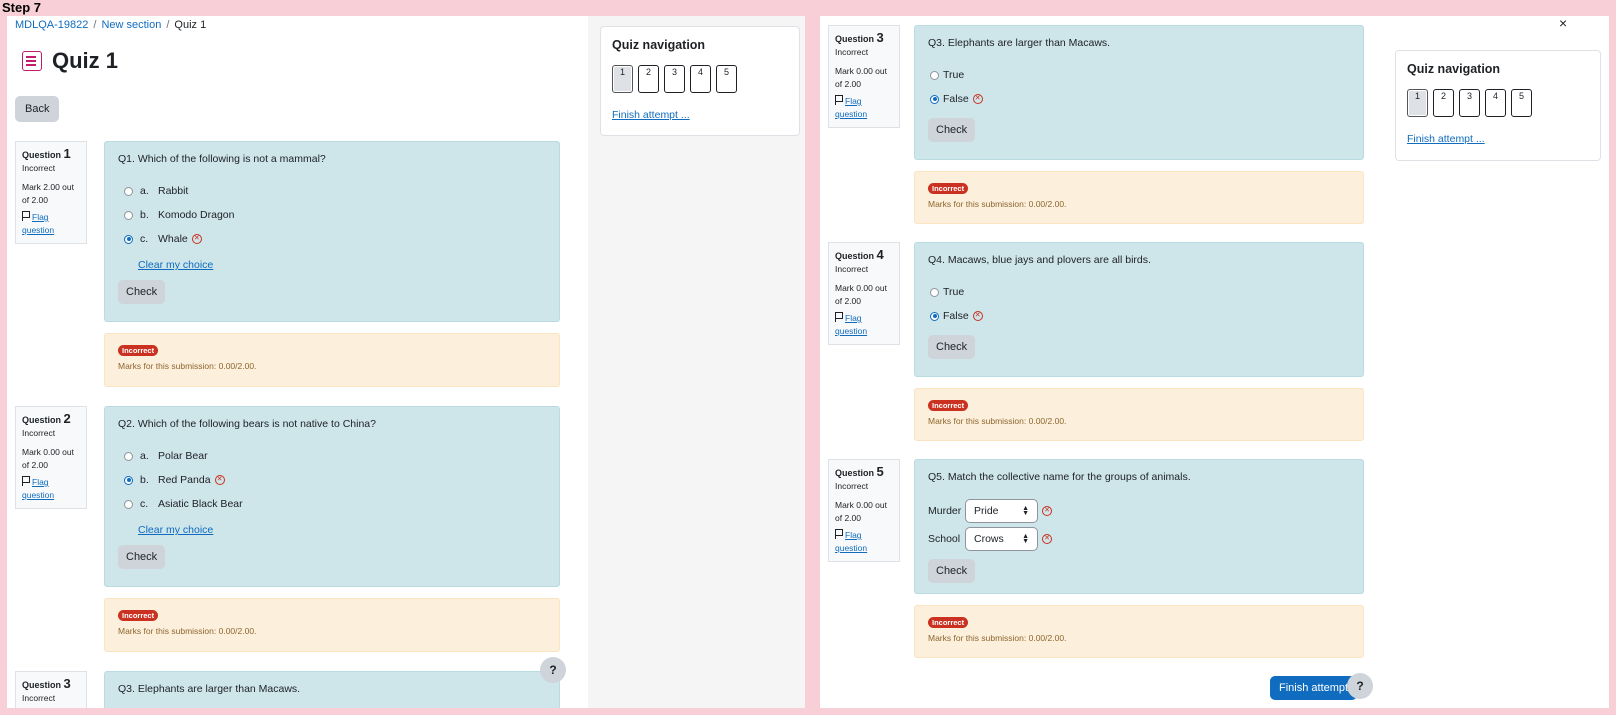  I want to click on answer-option: b. Red Panda ✕, so click(332, 480).